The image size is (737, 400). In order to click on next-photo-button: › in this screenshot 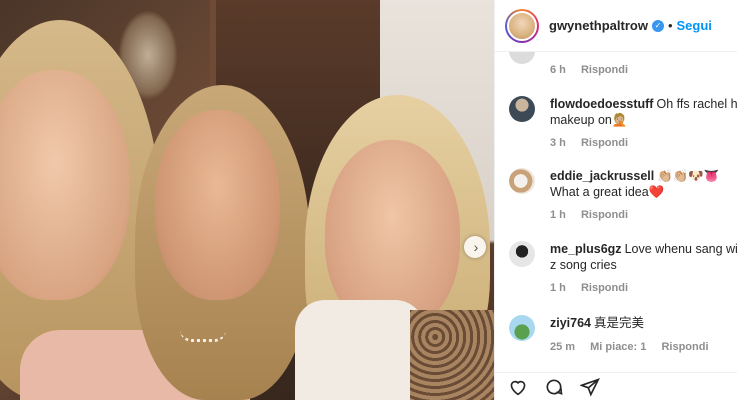, I will do `click(475, 247)`.